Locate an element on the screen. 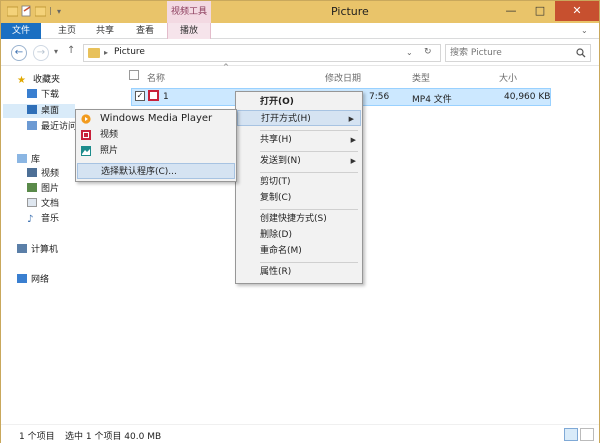  title-bar: | ▾ 视频工具 Picture — □ ✕ is located at coordinates (300, 12).